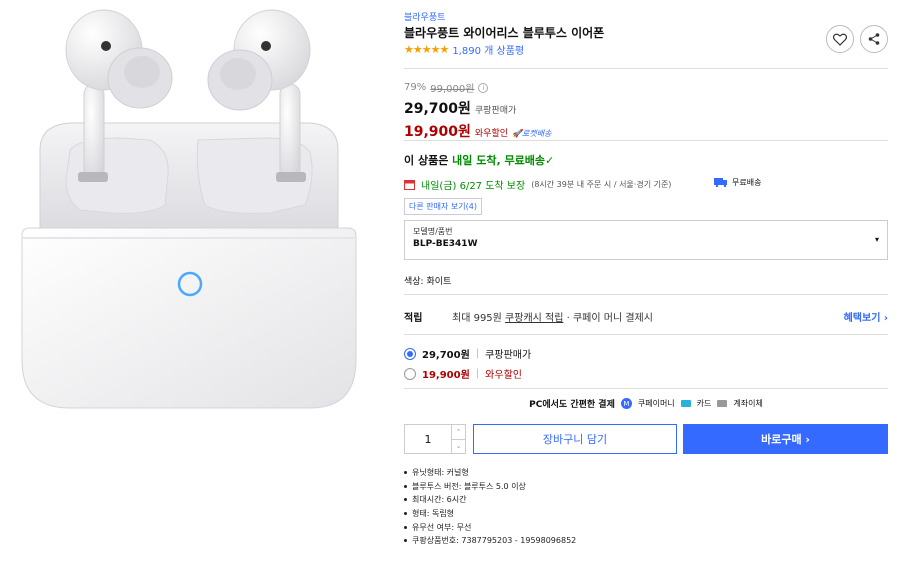 The height and width of the screenshot is (562, 900). Describe the element at coordinates (626, 403) in the screenshot. I see `coupay-icon: M` at that location.